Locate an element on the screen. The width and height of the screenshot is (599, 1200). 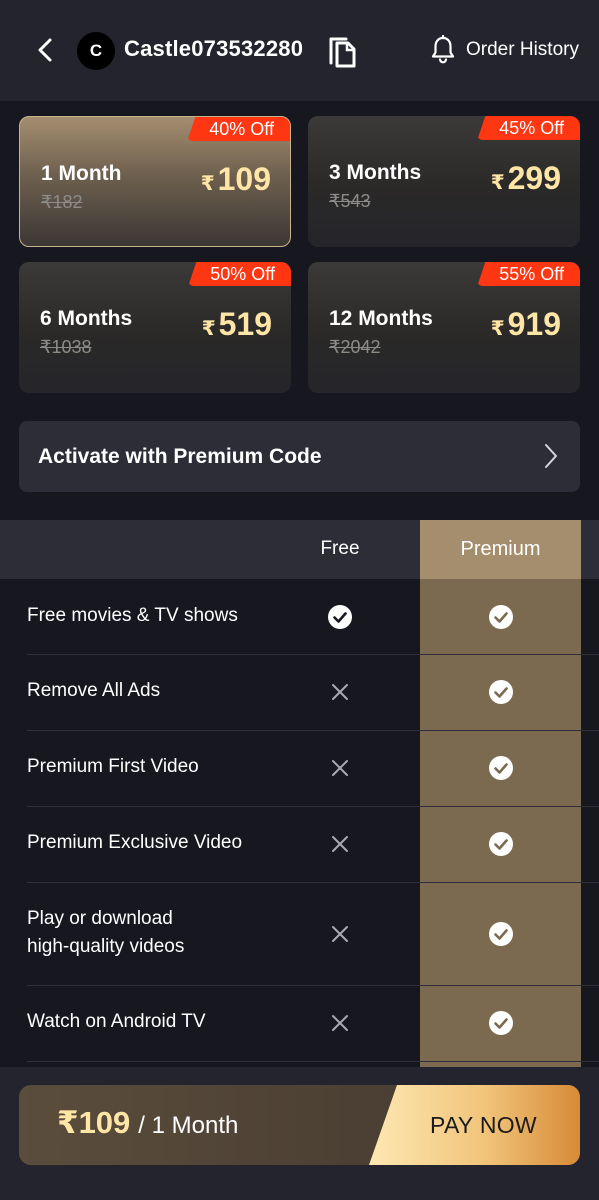
selected-plan-summary: ₹109 / 1 Month is located at coordinates (147, 1123).